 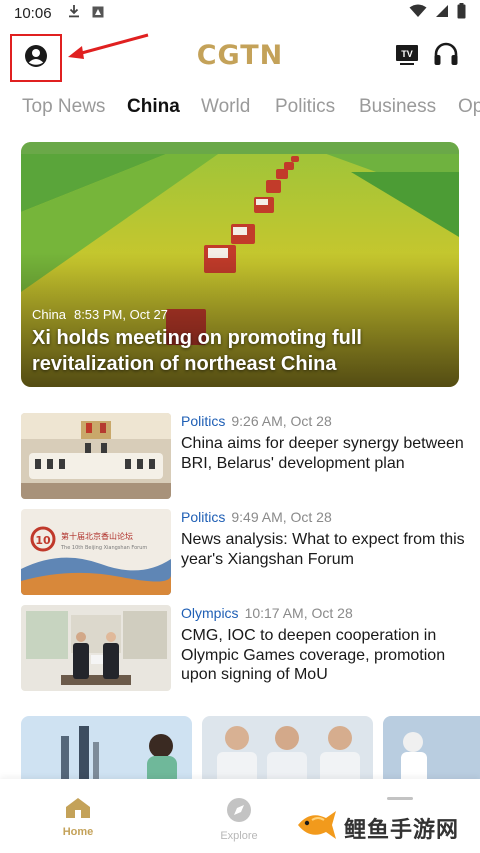 What do you see at coordinates (317, 827) in the screenshot?
I see `fish-logo-icon` at bounding box center [317, 827].